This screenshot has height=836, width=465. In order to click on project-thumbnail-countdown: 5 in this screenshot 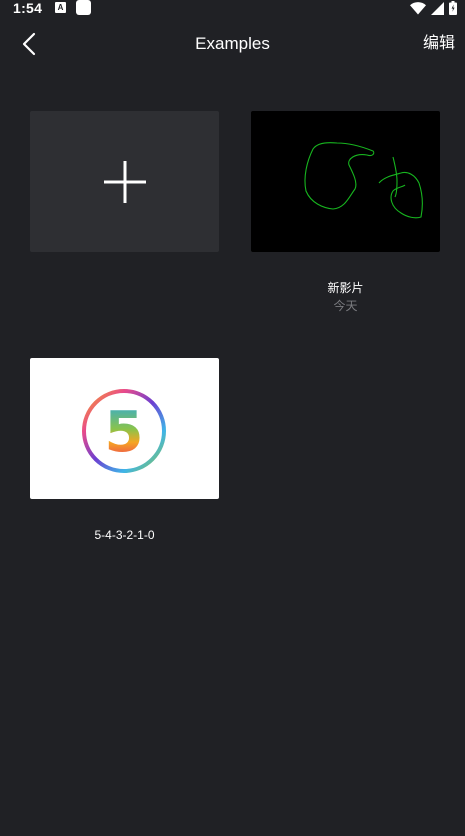, I will do `click(124, 428)`.